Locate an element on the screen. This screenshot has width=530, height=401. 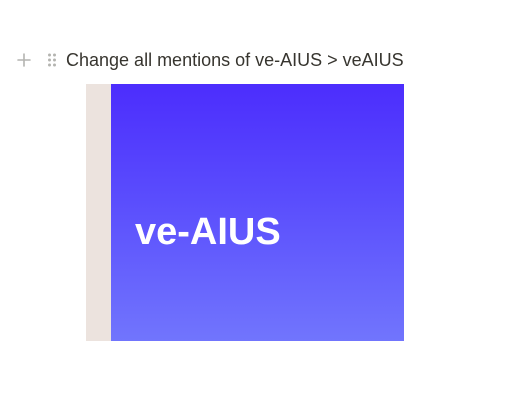
todo-block: Change all mentions of ve-AIUS > veAIUS is located at coordinates (209, 60).